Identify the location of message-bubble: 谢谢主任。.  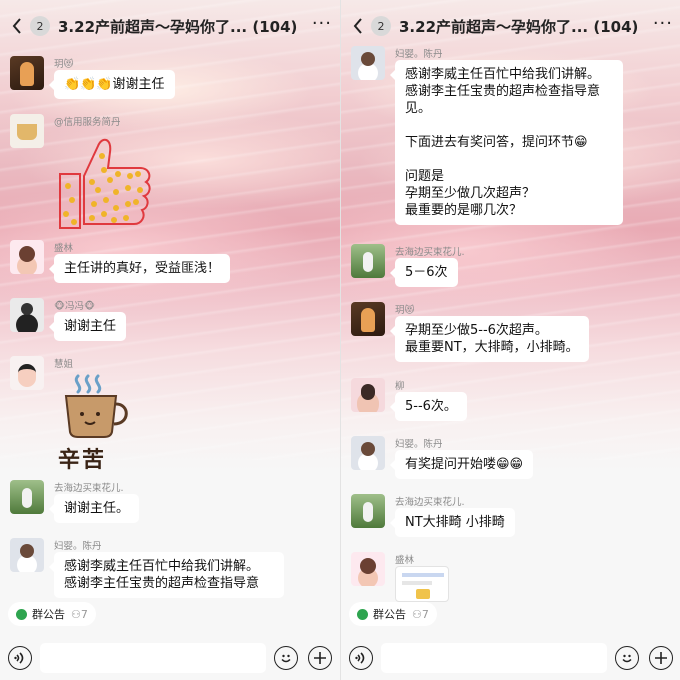
(94, 508).